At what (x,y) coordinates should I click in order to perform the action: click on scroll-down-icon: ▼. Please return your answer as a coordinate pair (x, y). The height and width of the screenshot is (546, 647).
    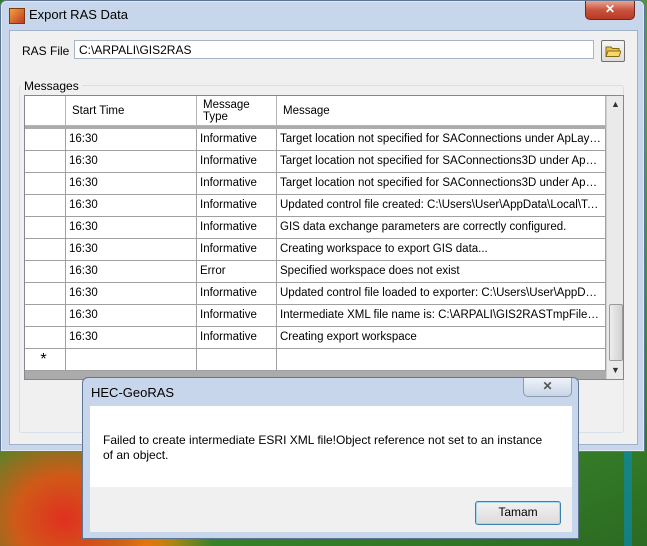
    Looking at the image, I should click on (615, 370).